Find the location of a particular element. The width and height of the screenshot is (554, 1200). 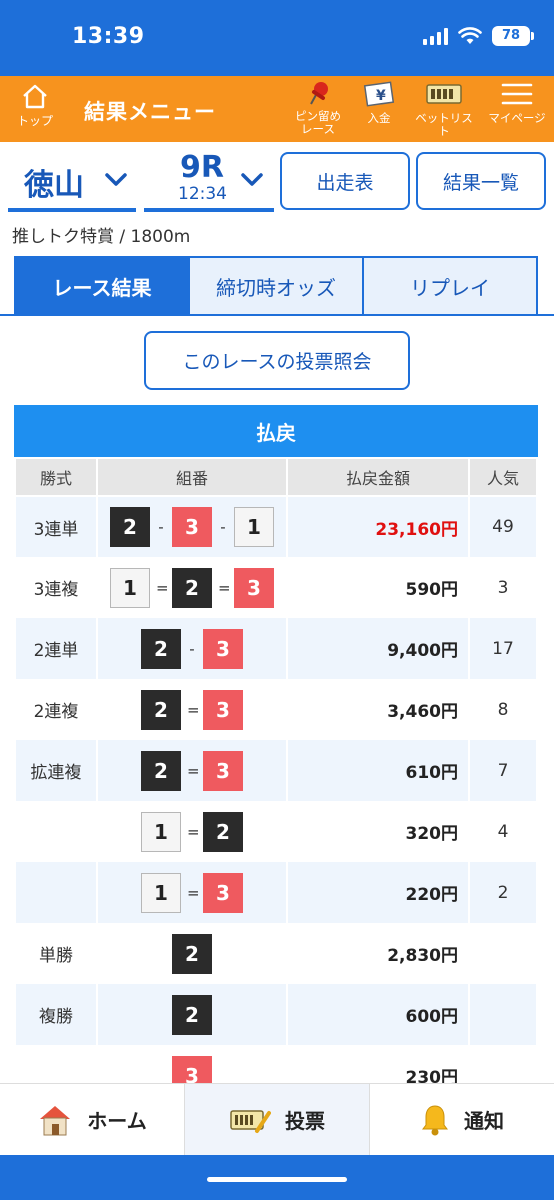

nav-home: ホーム is located at coordinates (92, 1119).